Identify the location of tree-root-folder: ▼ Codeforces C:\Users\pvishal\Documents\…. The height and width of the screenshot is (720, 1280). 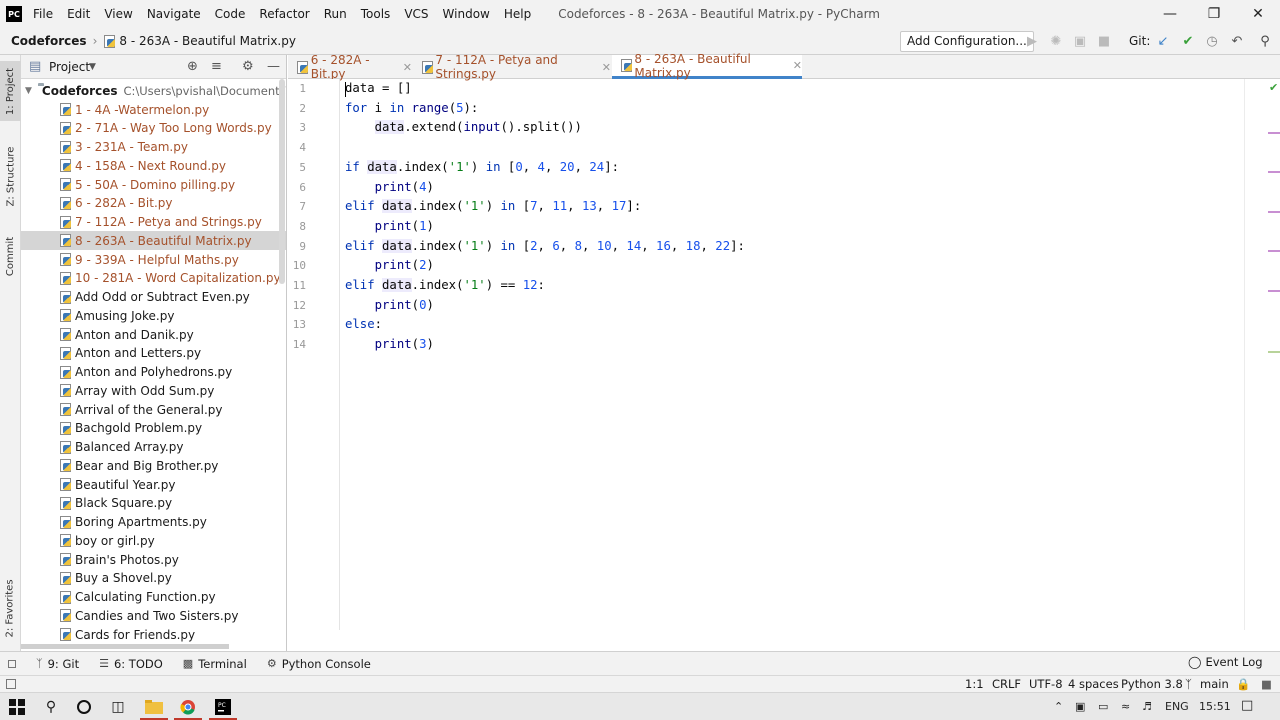
(153, 90).